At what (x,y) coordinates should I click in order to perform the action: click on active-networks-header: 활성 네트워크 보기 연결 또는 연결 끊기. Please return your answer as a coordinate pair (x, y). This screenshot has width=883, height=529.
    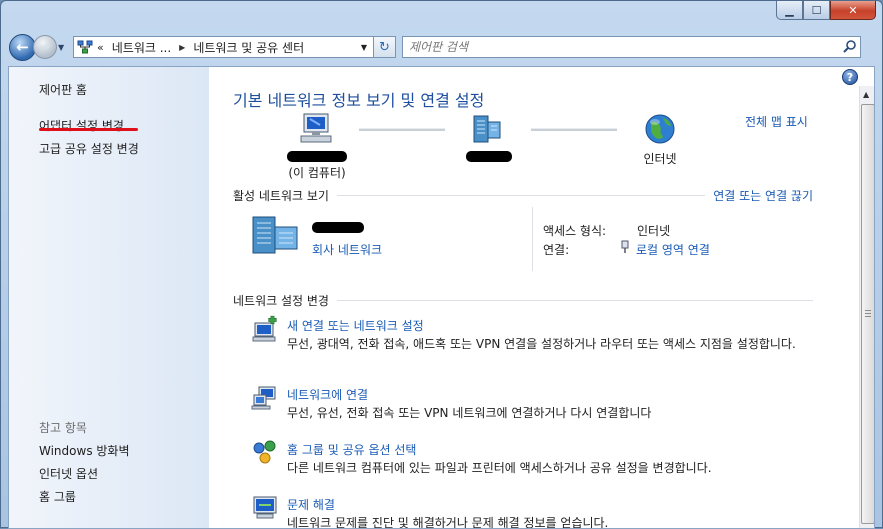
    Looking at the image, I should click on (523, 195).